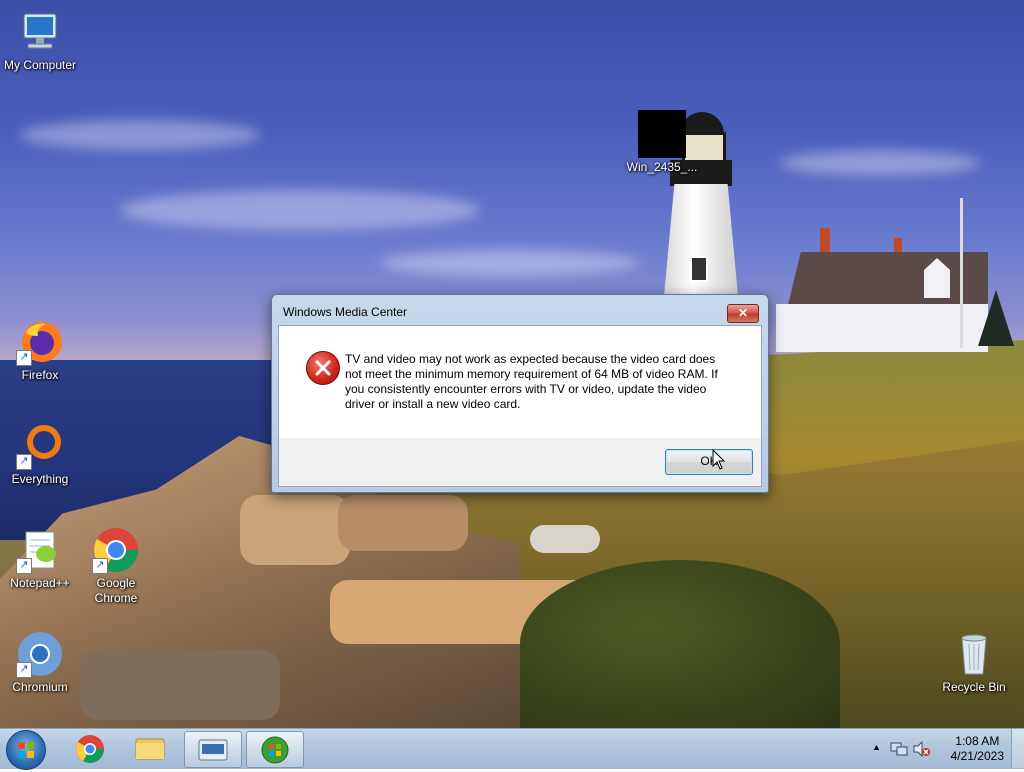 Image resolution: width=1024 pixels, height=772 pixels. I want to click on volume-muted-icon, so click(921, 749).